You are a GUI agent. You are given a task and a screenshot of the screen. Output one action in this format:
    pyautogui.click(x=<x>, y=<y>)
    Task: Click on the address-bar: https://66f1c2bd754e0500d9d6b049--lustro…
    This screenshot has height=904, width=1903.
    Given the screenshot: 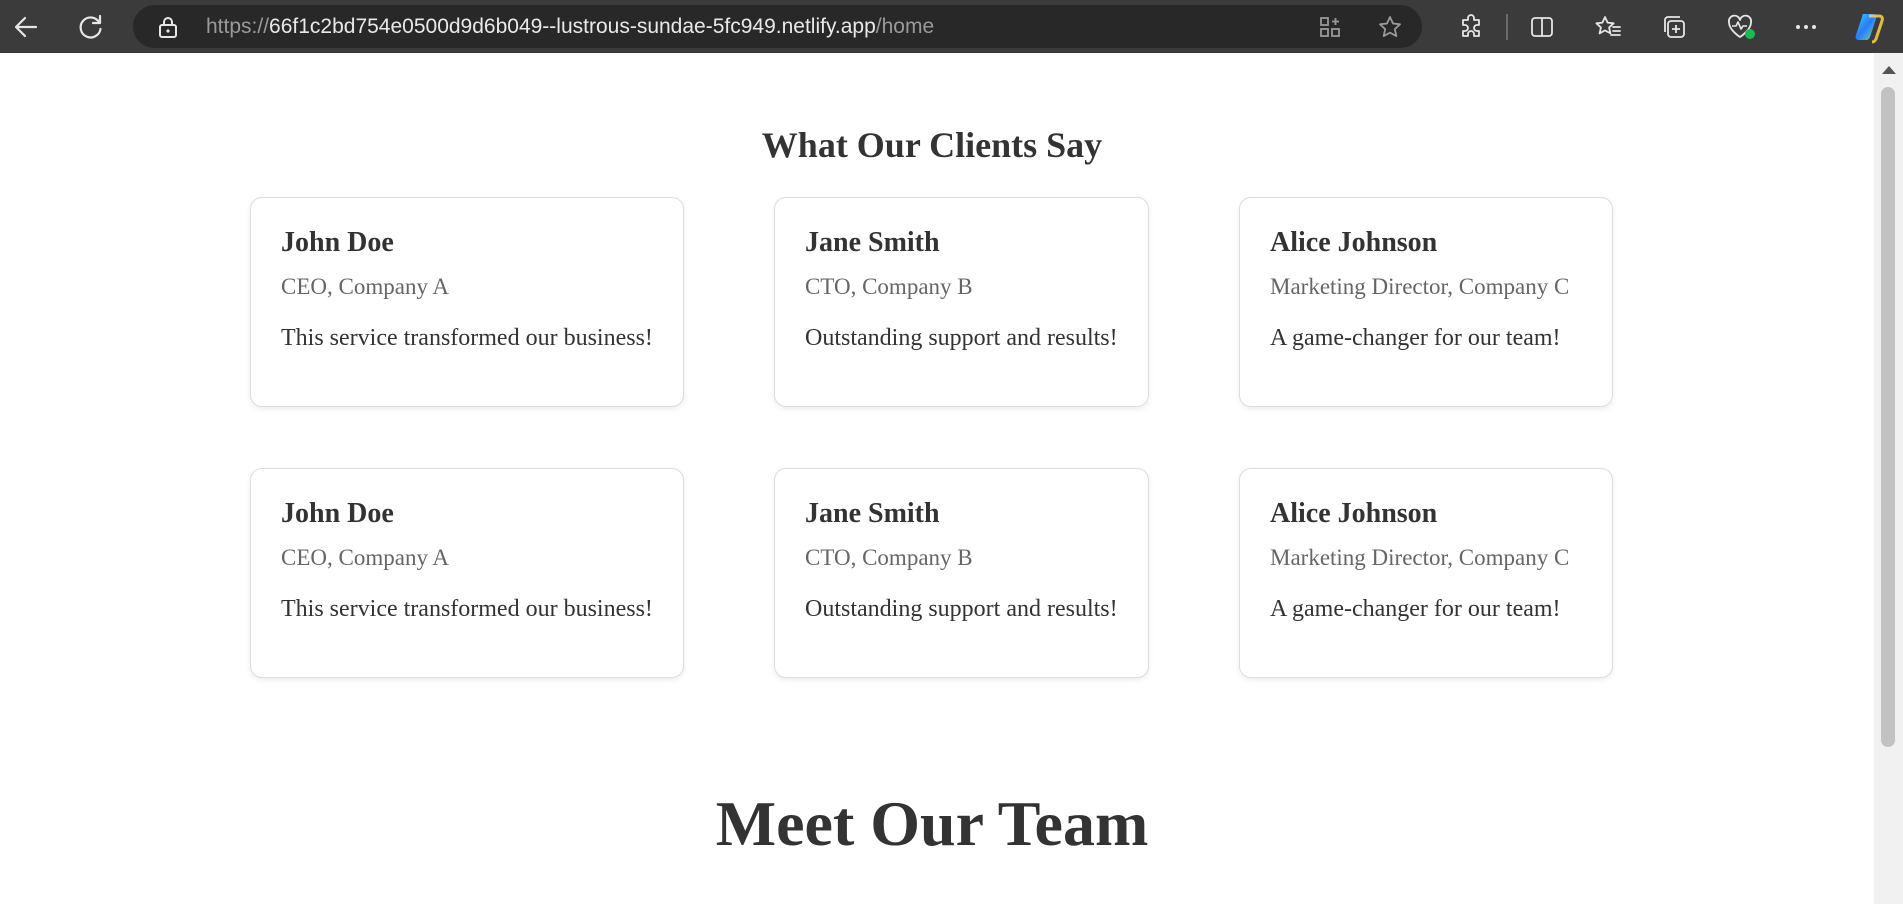 What is the action you would take?
    pyautogui.click(x=777, y=26)
    